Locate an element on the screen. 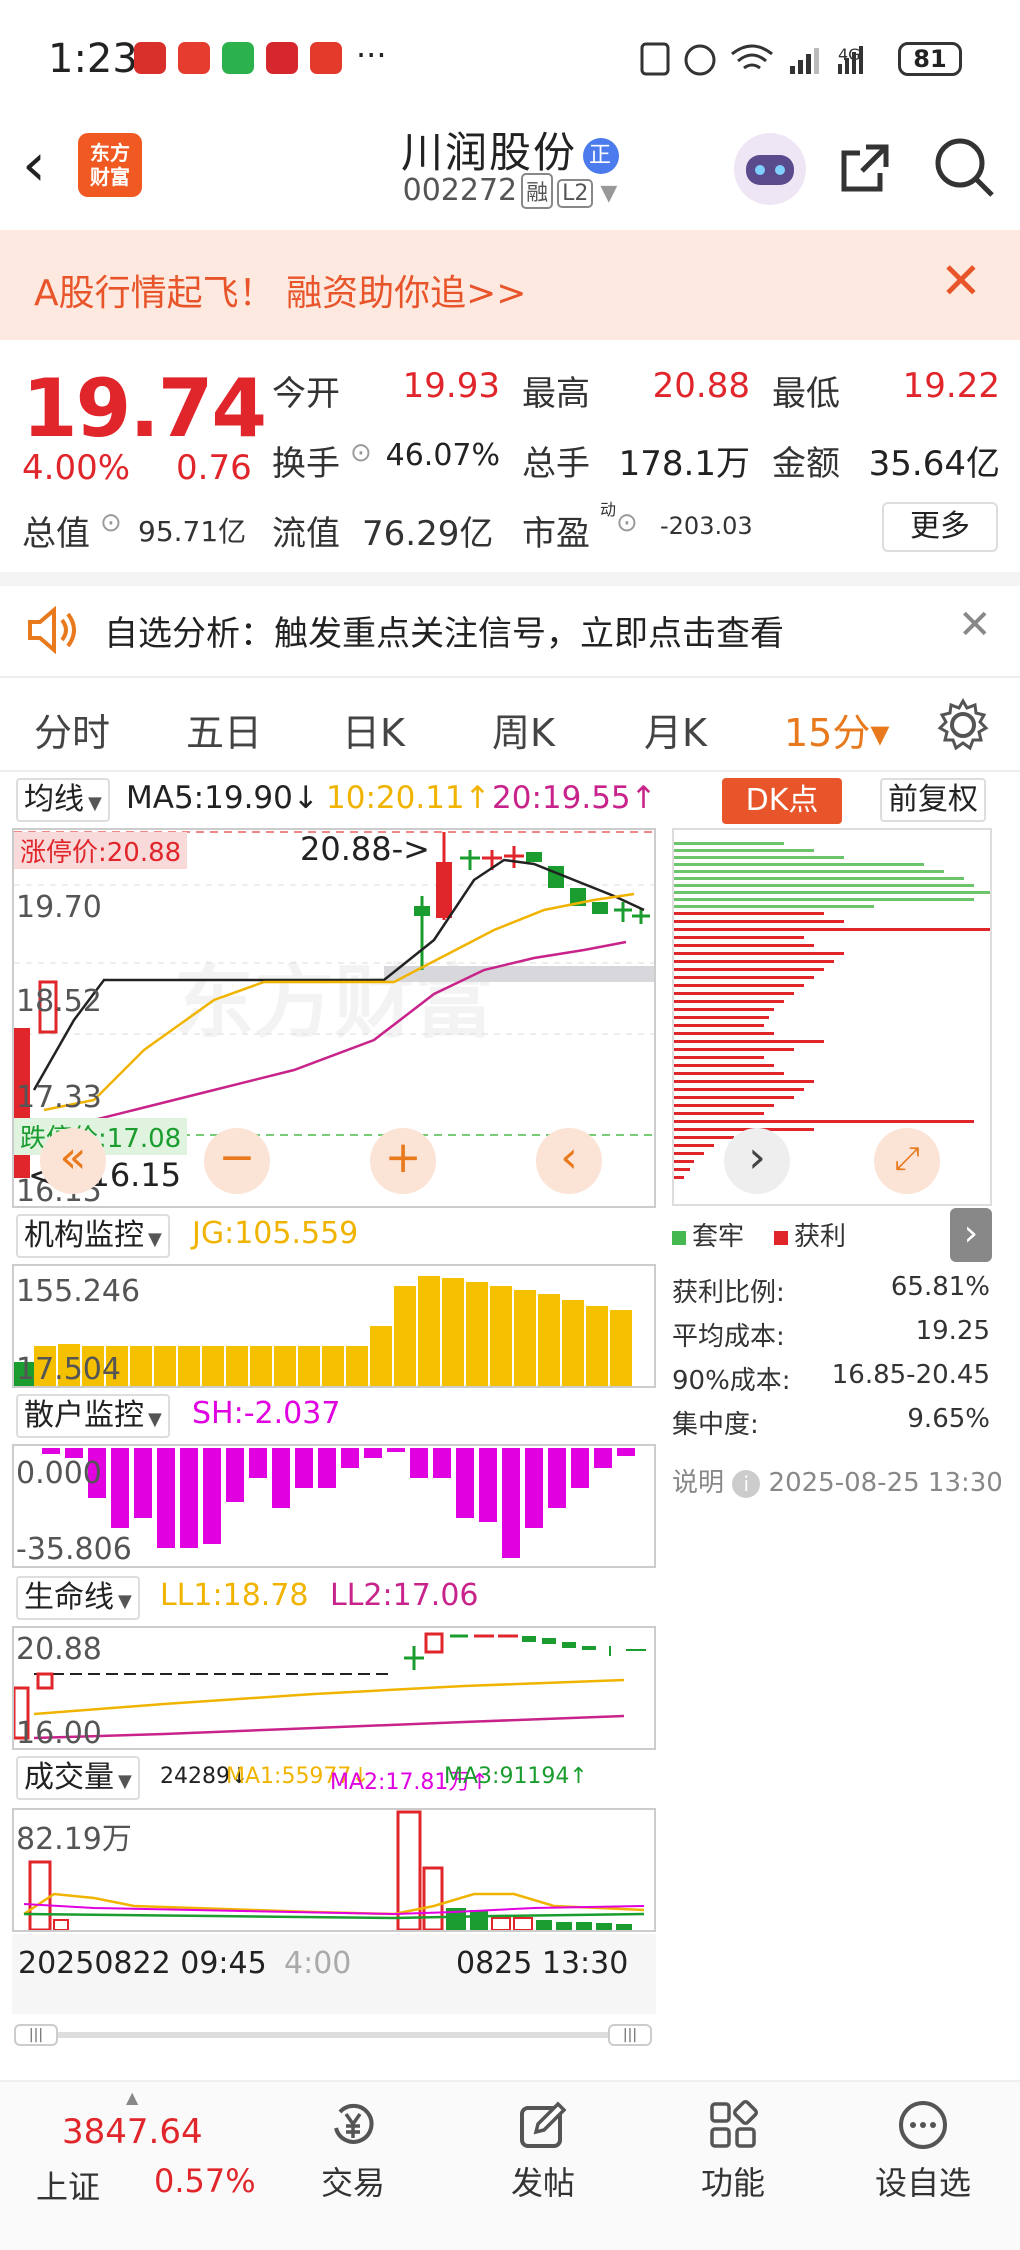 The image size is (1020, 2250). tab-weekly-k: 周K is located at coordinates (523, 729).